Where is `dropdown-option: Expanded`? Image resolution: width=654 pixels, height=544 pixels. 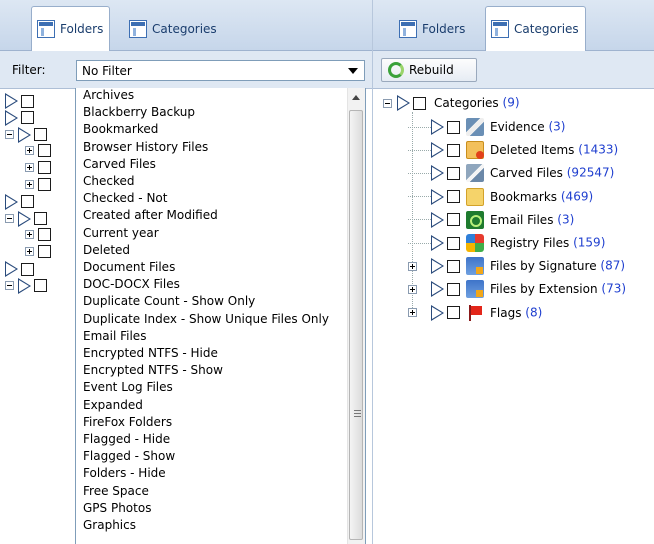 dropdown-option: Expanded is located at coordinates (113, 405).